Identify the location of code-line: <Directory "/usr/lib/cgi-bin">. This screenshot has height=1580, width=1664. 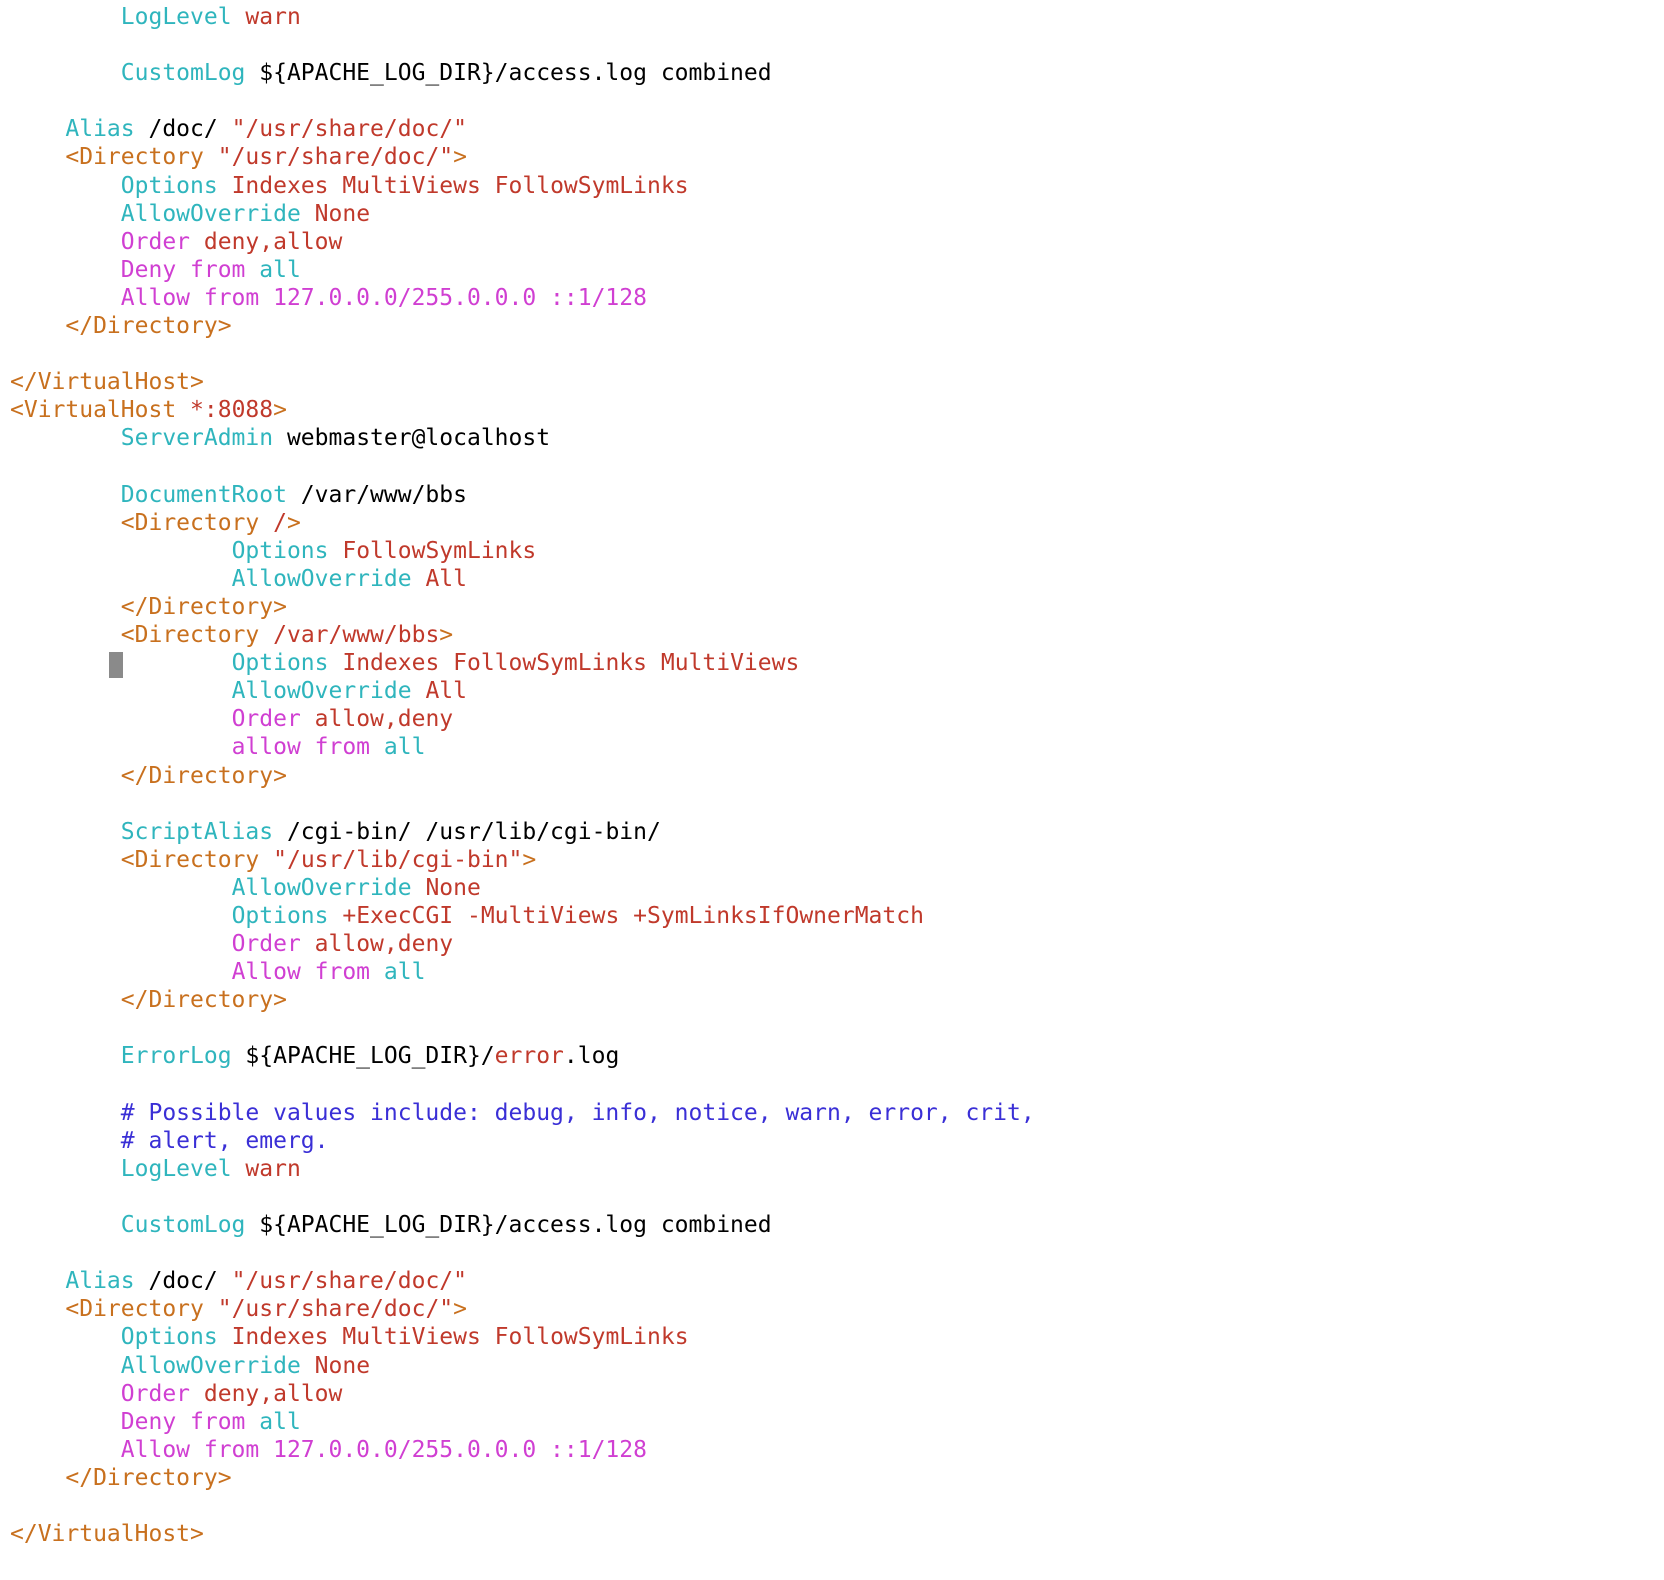
(830, 860).